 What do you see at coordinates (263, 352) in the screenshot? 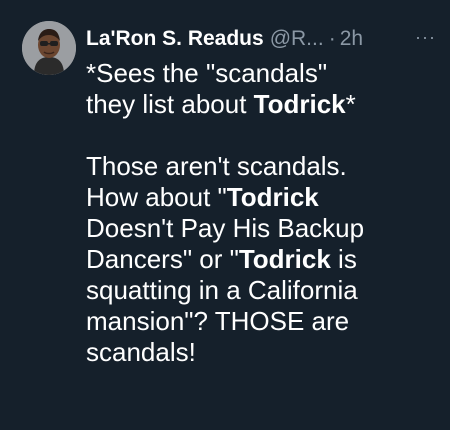
I see `tweet-line: scandals!` at bounding box center [263, 352].